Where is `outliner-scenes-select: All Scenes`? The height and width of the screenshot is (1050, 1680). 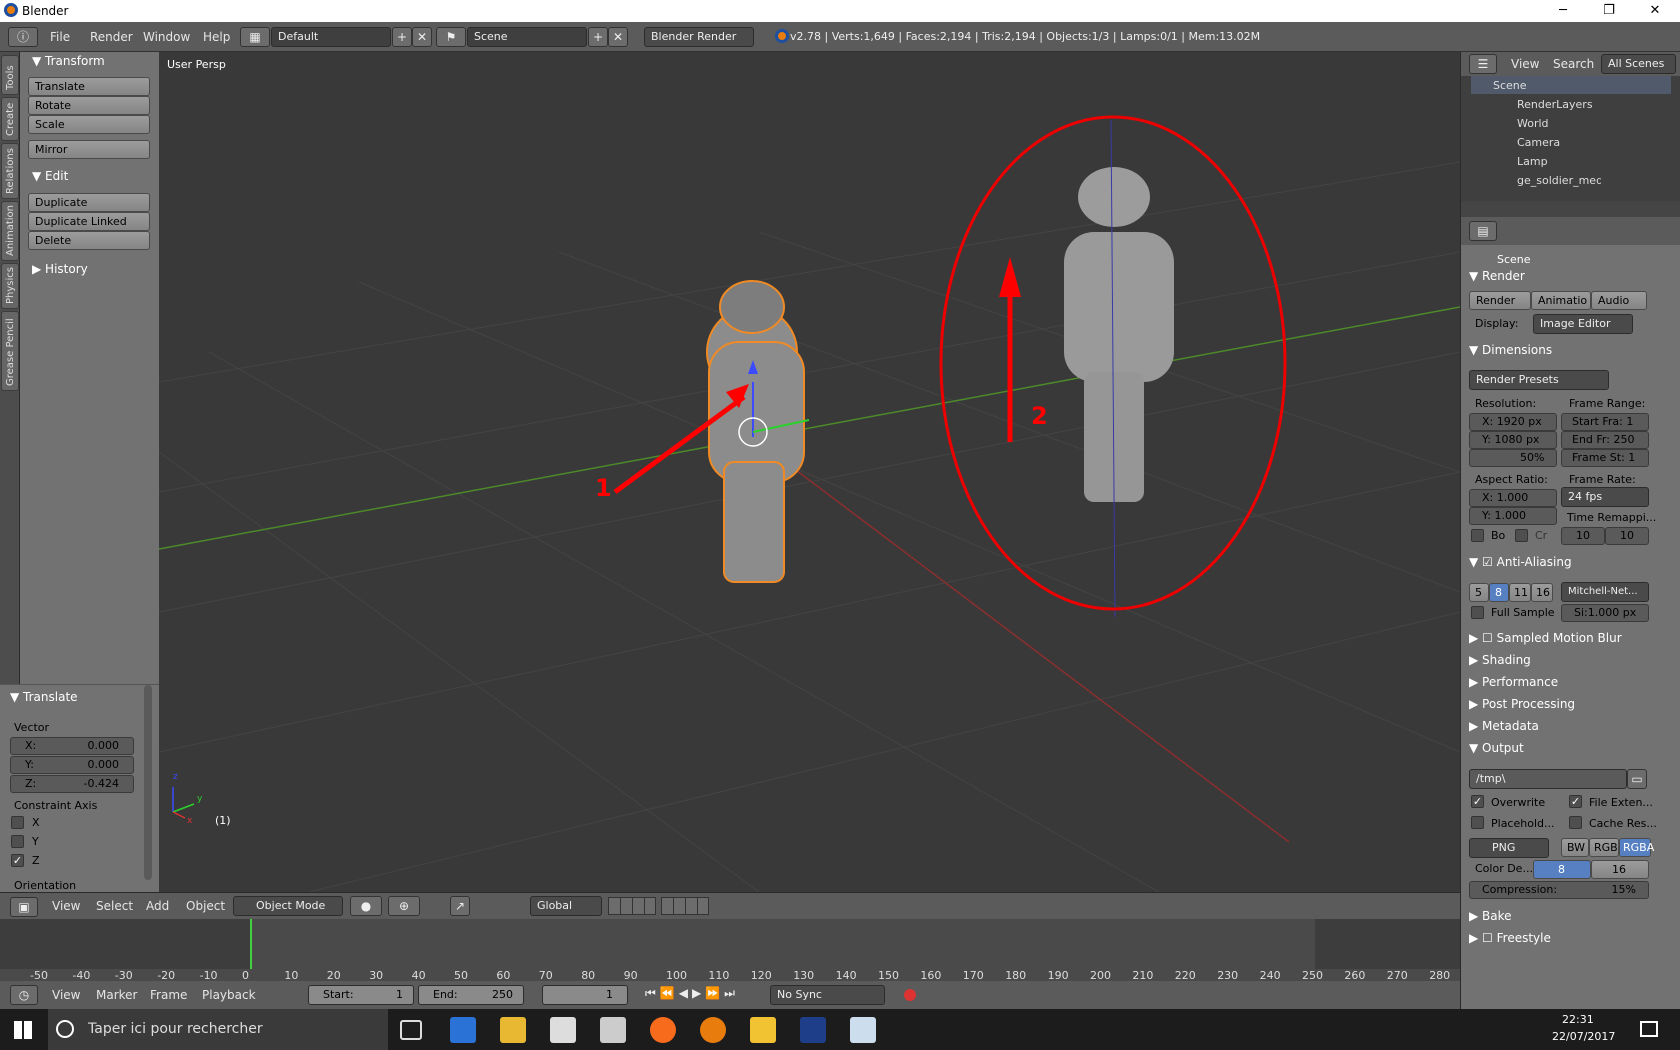 outliner-scenes-select: All Scenes is located at coordinates (1638, 64).